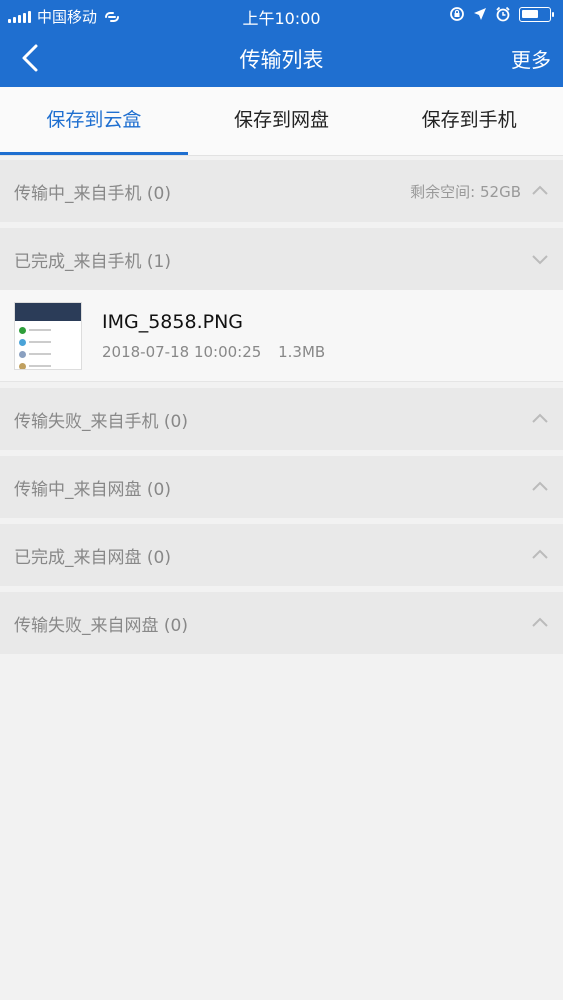  I want to click on section-failed-from-netdisk: 传输失败_来自网盘 (0), so click(281, 623).